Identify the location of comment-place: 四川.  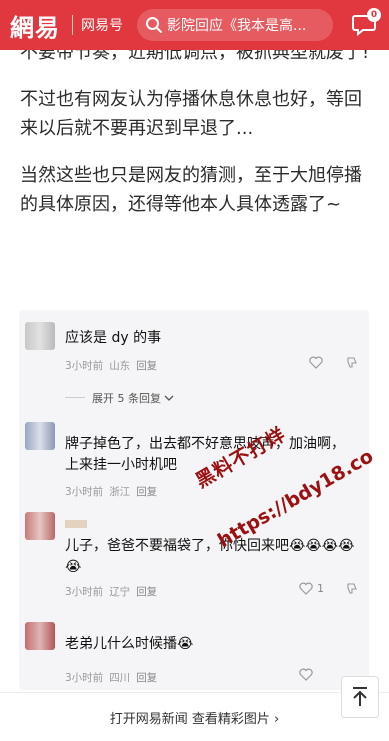
(120, 678).